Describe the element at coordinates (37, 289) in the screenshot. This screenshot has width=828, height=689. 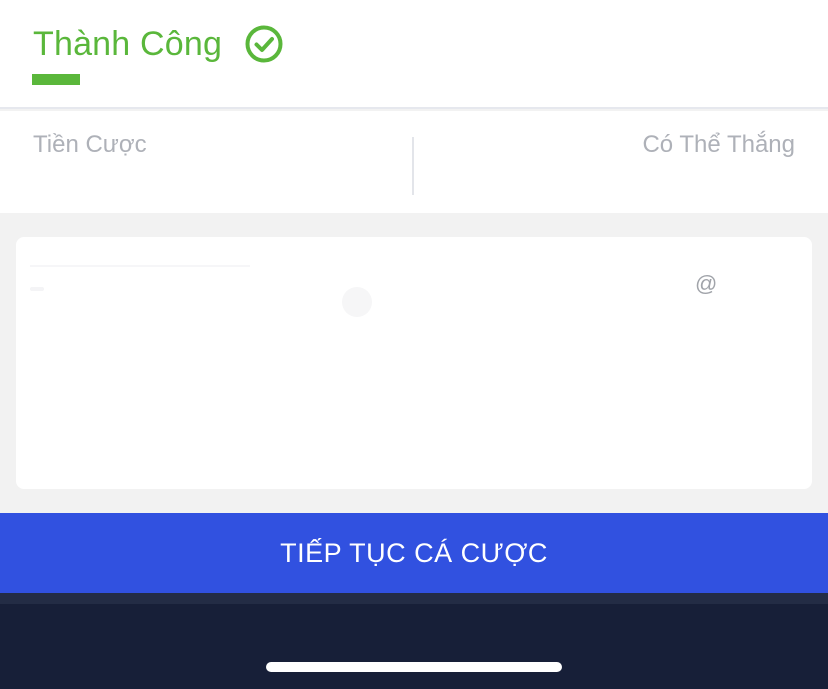
I see `card-placeholder-mark` at that location.